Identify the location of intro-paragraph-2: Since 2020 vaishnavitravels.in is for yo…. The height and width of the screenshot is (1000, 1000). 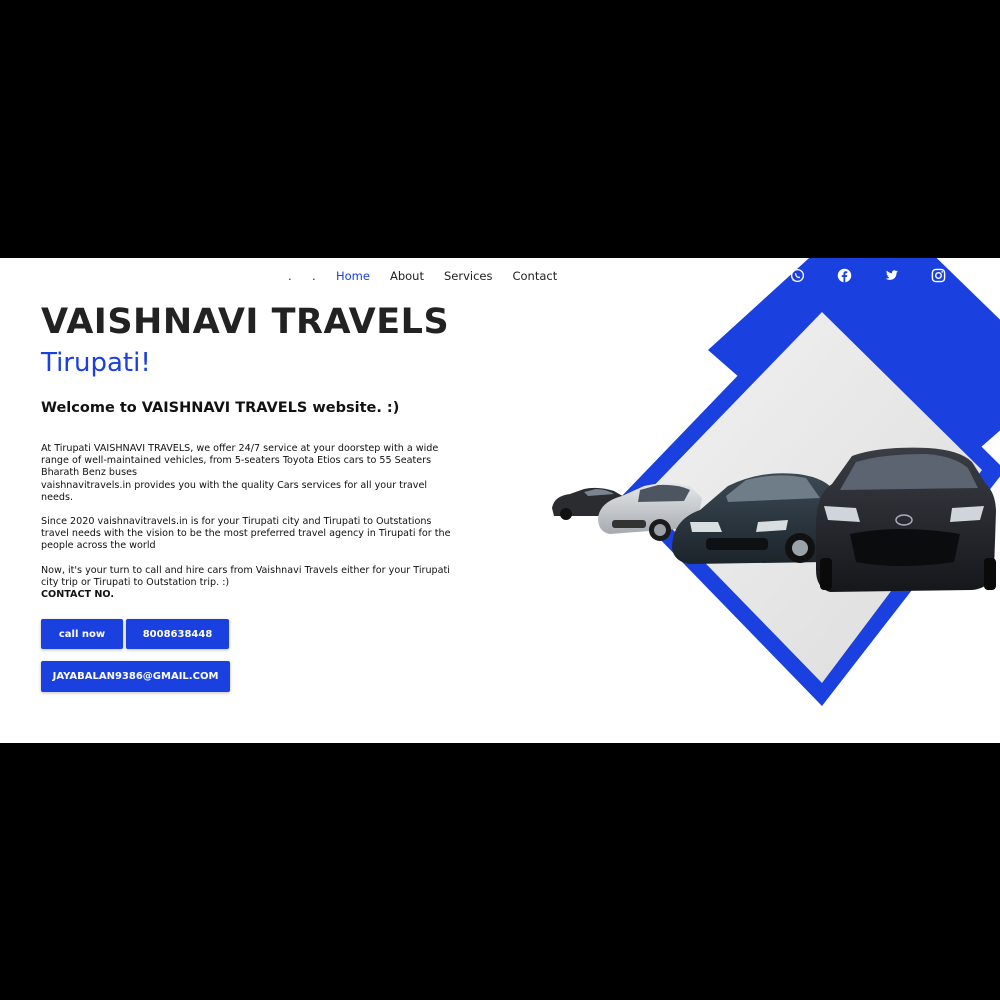
(246, 534).